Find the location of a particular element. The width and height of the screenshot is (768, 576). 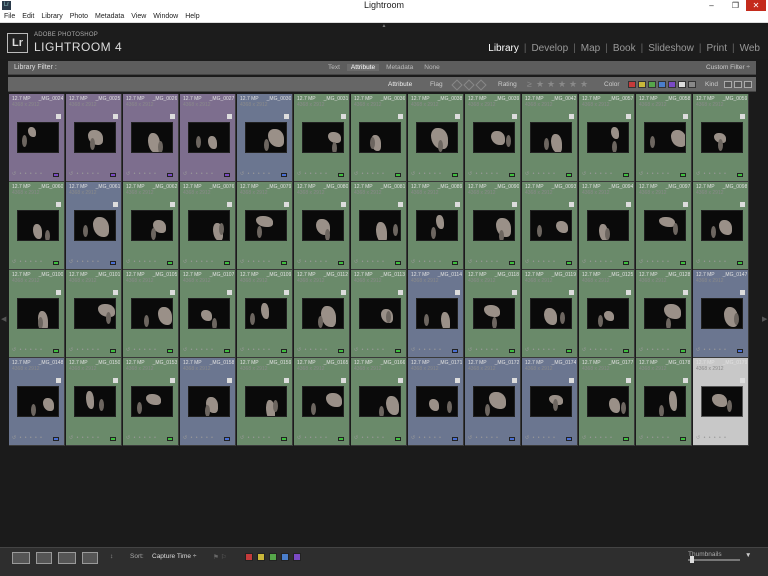

restore-button: ❐ is located at coordinates (735, 5).